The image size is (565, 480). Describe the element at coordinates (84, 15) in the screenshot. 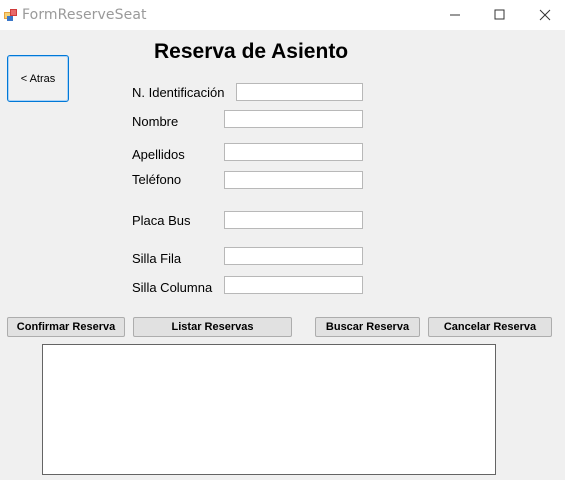

I see `window-title: FormReserveSeat` at that location.